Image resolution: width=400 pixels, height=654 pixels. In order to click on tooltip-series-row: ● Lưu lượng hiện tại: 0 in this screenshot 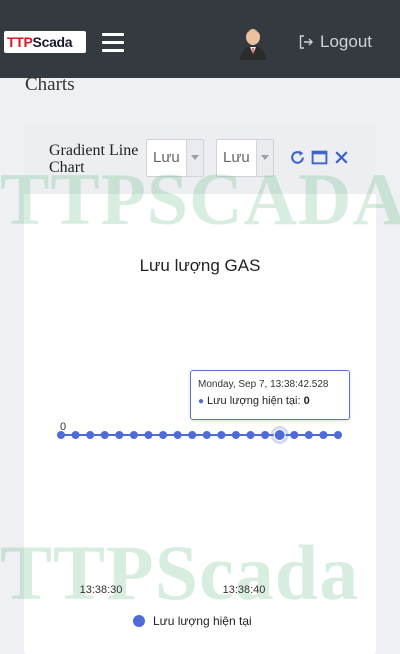, I will do `click(273, 401)`.